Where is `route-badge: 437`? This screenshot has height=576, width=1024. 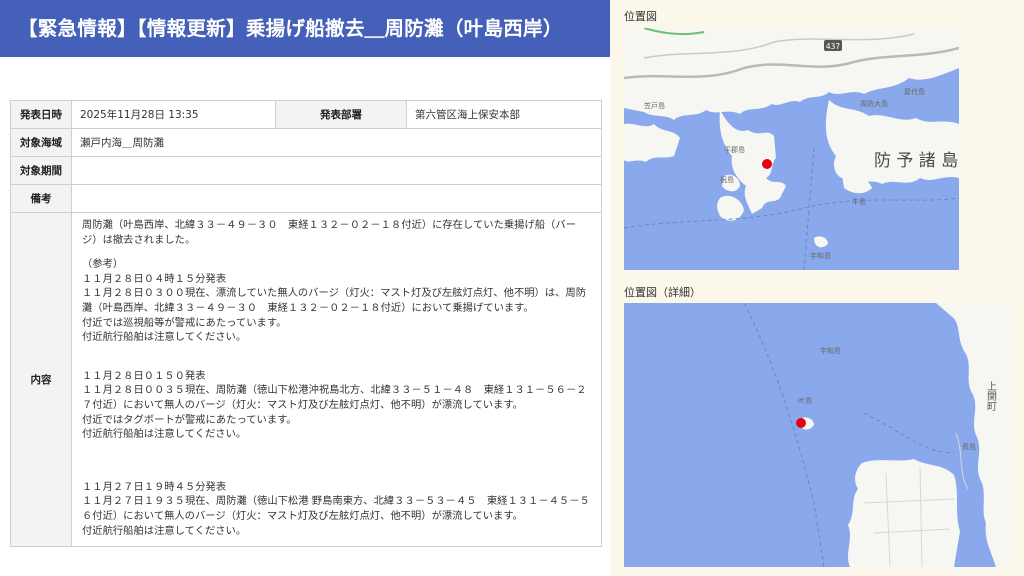 route-badge: 437 is located at coordinates (833, 46).